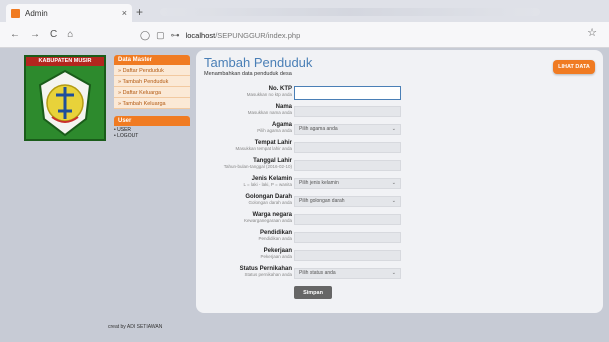  I want to click on sidebar-item-daftar-penduduk: » Daftar Penduduk, so click(152, 70).